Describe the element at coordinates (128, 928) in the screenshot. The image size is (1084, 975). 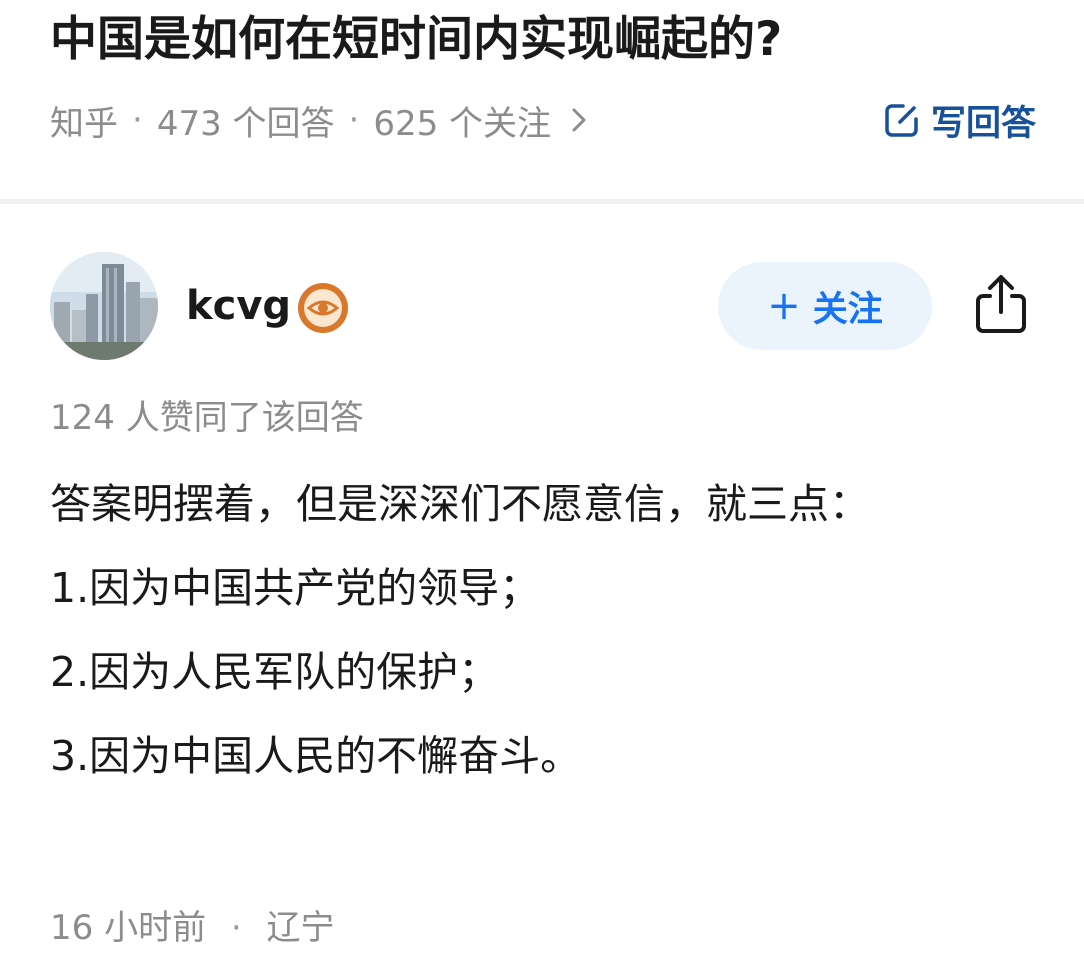
I see `answer-time: 16 小时前` at that location.